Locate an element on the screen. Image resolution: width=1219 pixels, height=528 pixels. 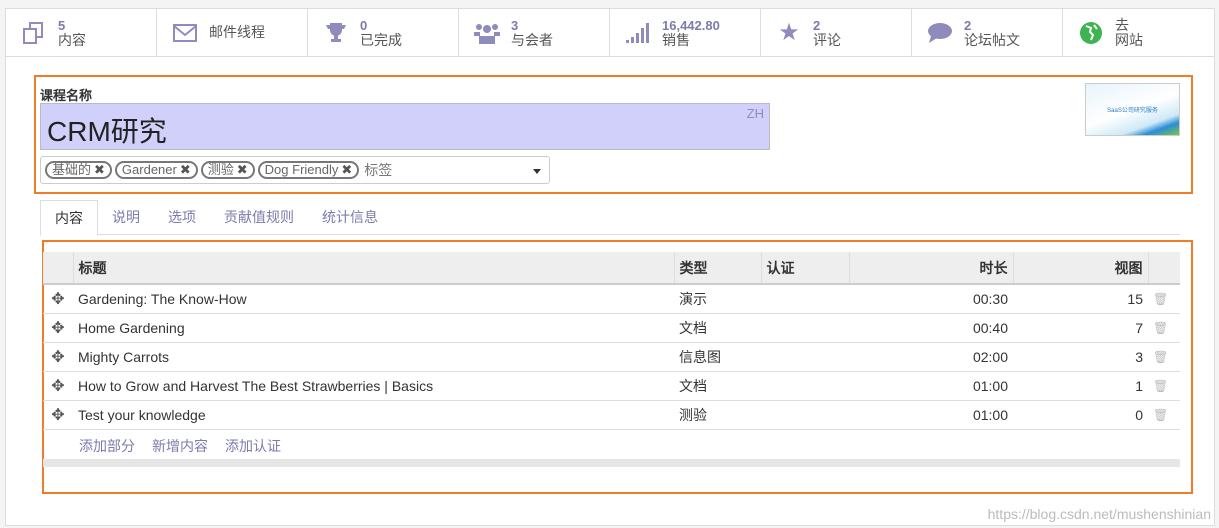
stat-sales: 16,442.80 销售 is located at coordinates (685, 32).